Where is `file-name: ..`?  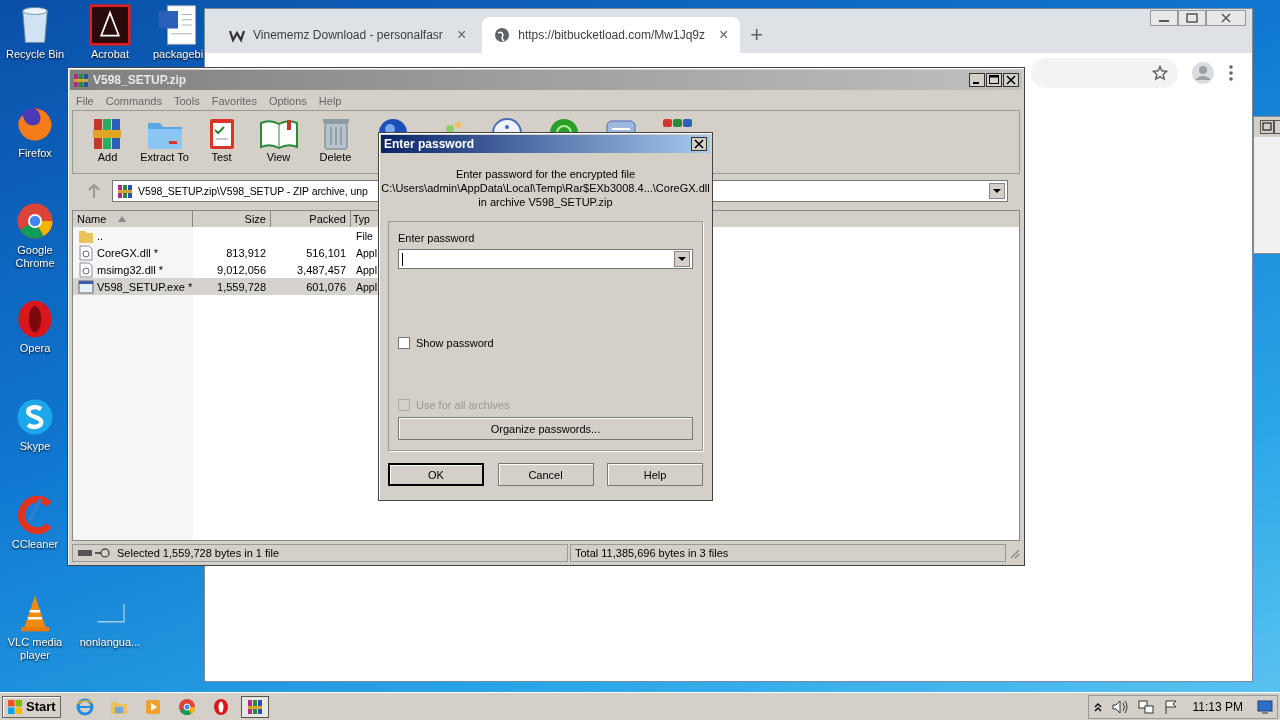
file-name: .. is located at coordinates (100, 235).